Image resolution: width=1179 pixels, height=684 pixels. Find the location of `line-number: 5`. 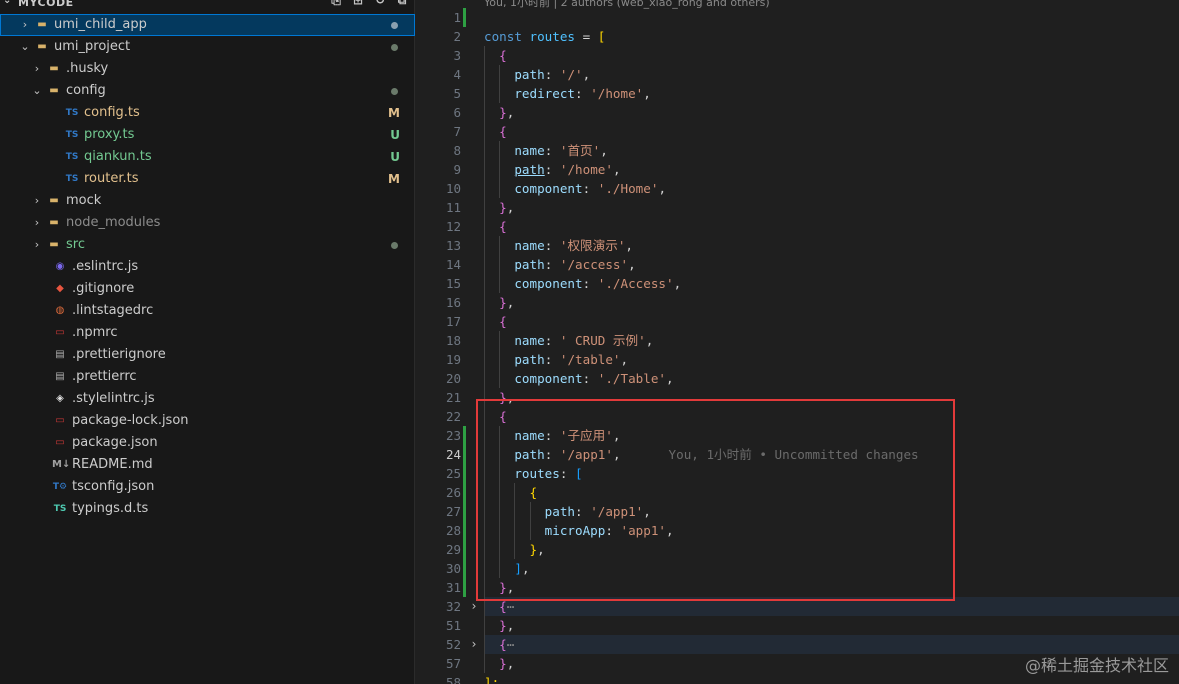

line-number: 5 is located at coordinates (457, 93).